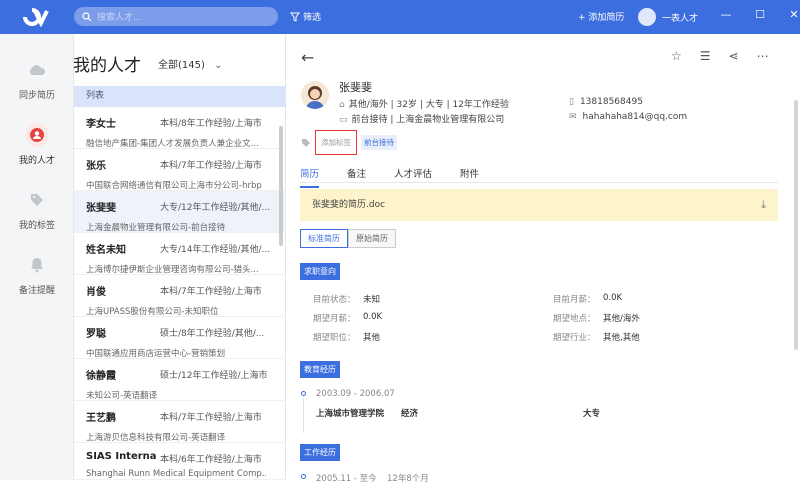 This screenshot has width=800, height=484. What do you see at coordinates (320, 452) in the screenshot?
I see `section-title-work: 工作经历` at bounding box center [320, 452].